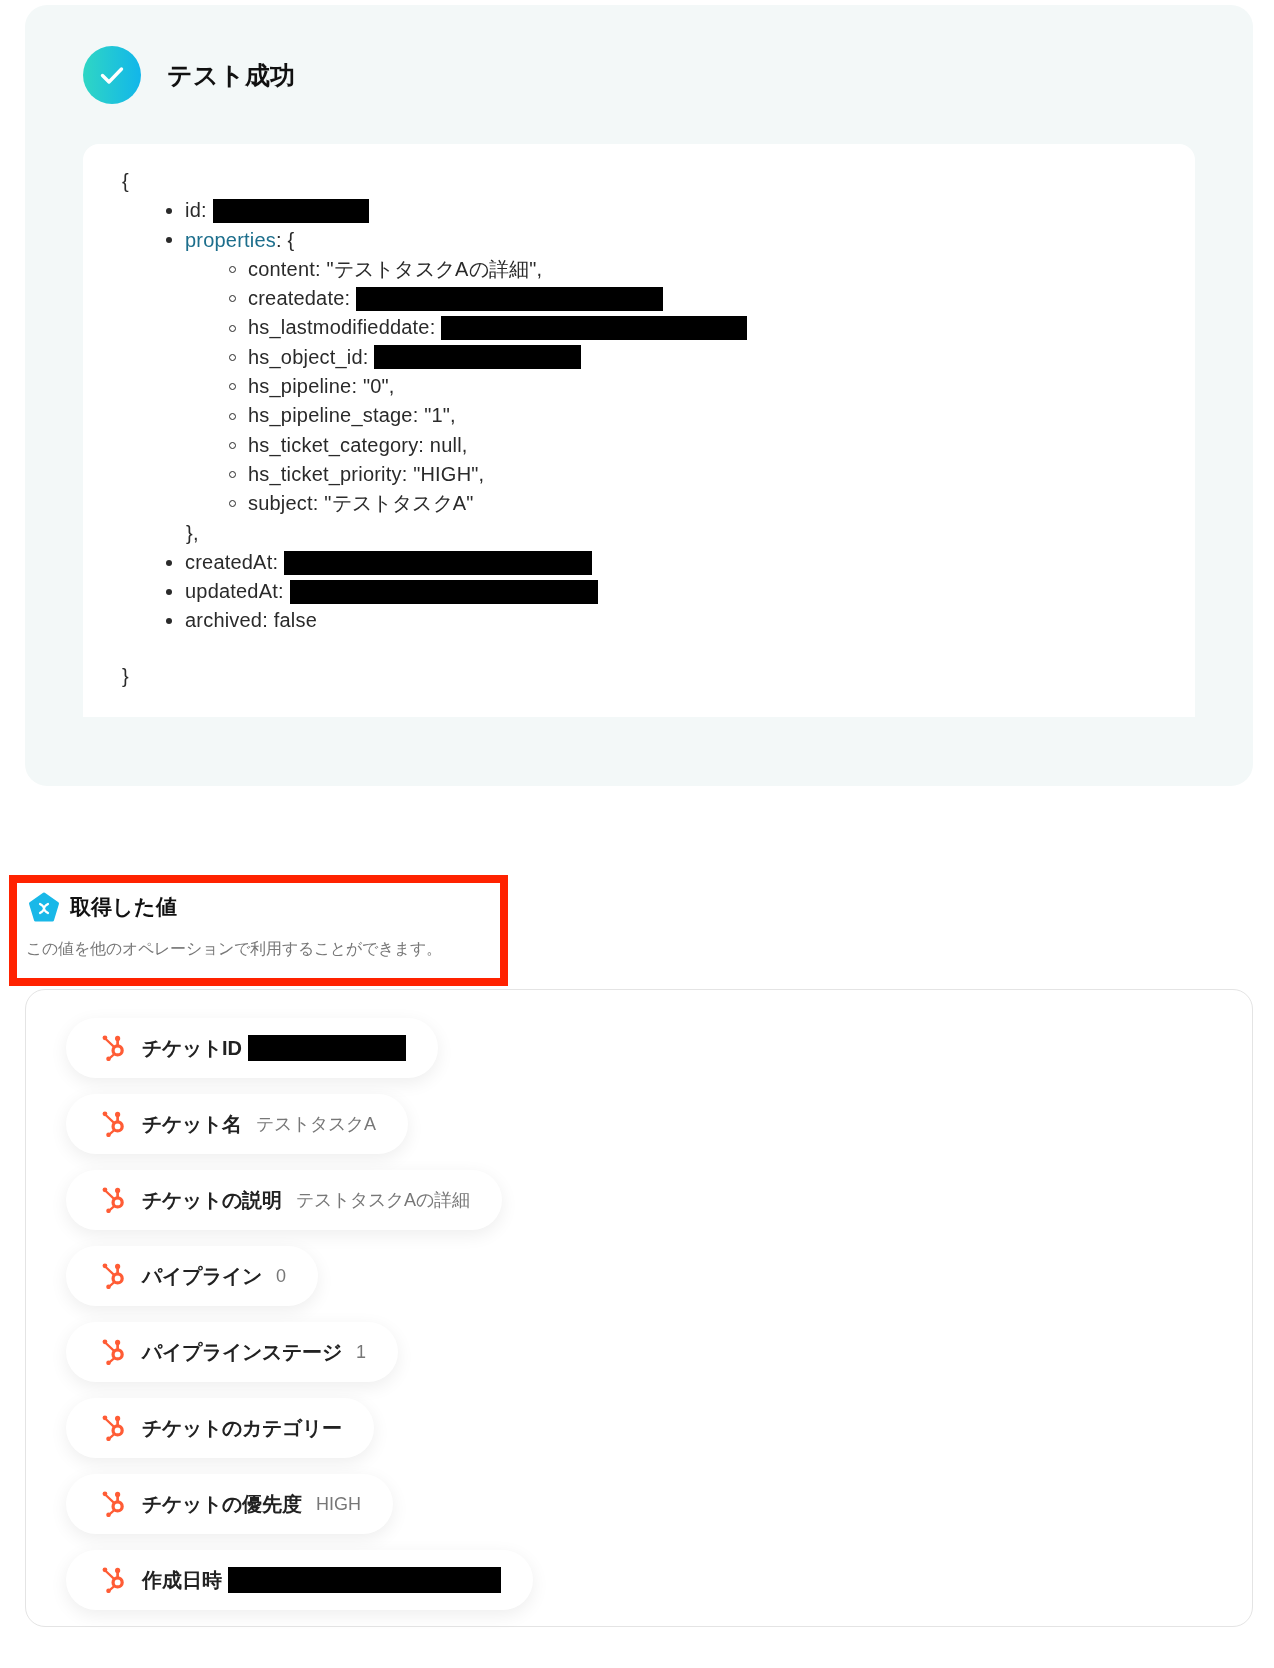 This screenshot has height=1668, width=1274. I want to click on pentagon-icon, so click(44, 907).